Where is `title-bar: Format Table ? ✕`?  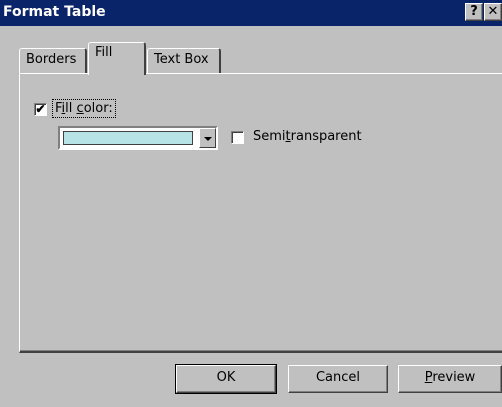
title-bar: Format Table ? ✕ is located at coordinates (251, 13).